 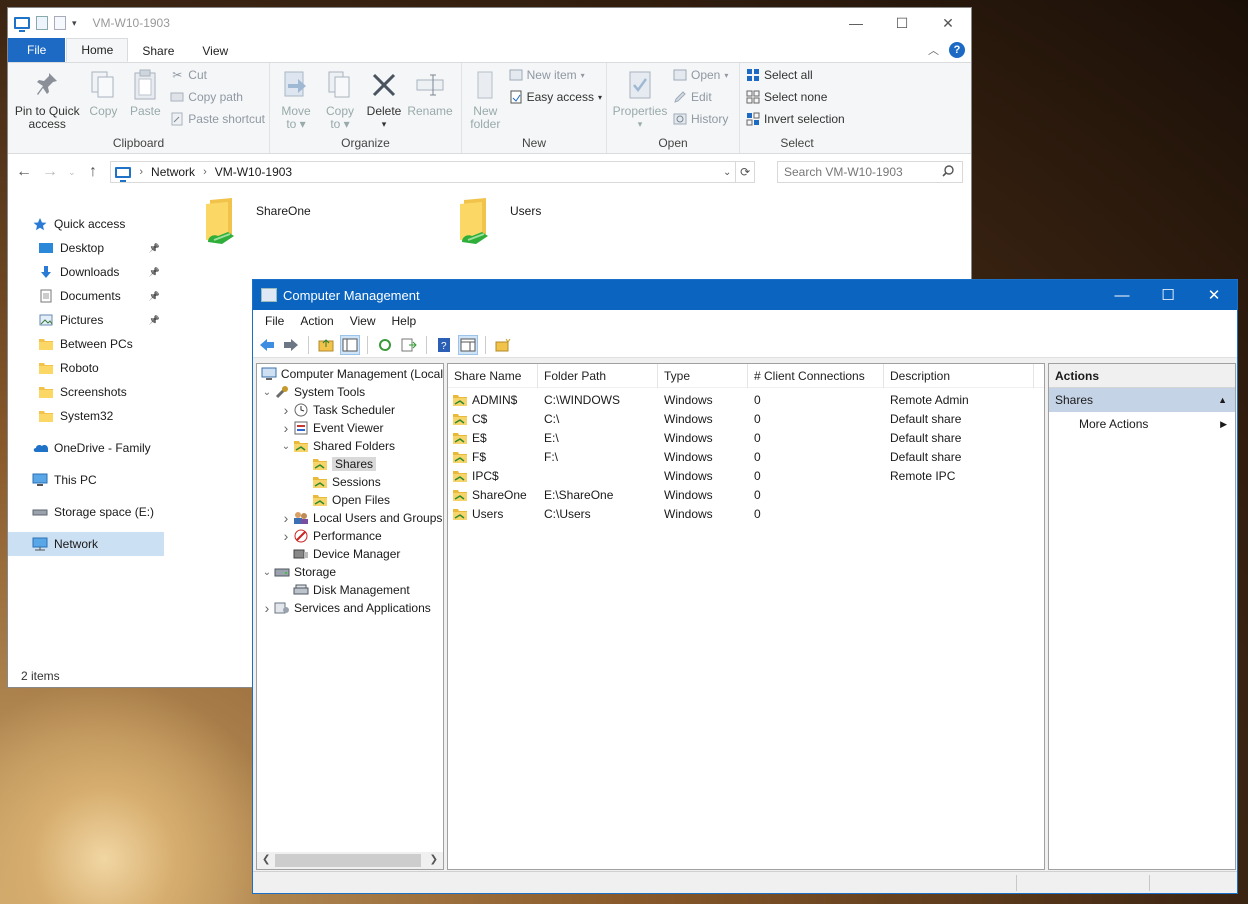 I want to click on breadcrumb-vm: VM-W10-1903, so click(x=253, y=172).